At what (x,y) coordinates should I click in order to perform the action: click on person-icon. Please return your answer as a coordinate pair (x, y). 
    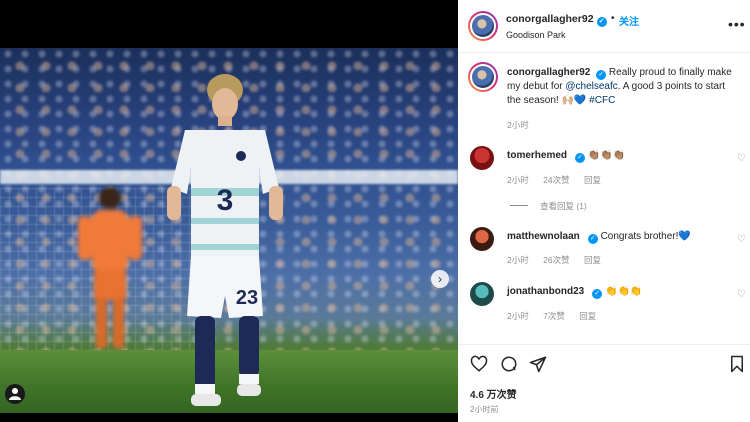
    Looking at the image, I should click on (15, 394).